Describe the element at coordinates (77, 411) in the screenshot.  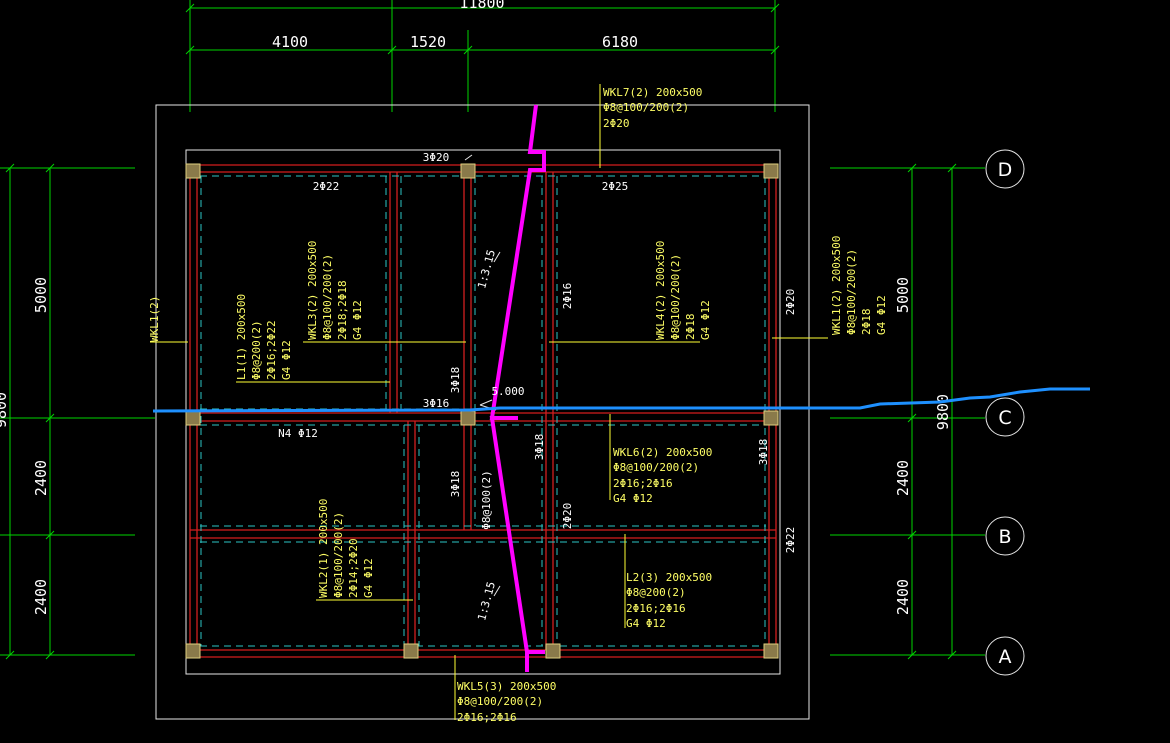
I see `left-dimension-chain: 5000 2400 2400 9800` at that location.